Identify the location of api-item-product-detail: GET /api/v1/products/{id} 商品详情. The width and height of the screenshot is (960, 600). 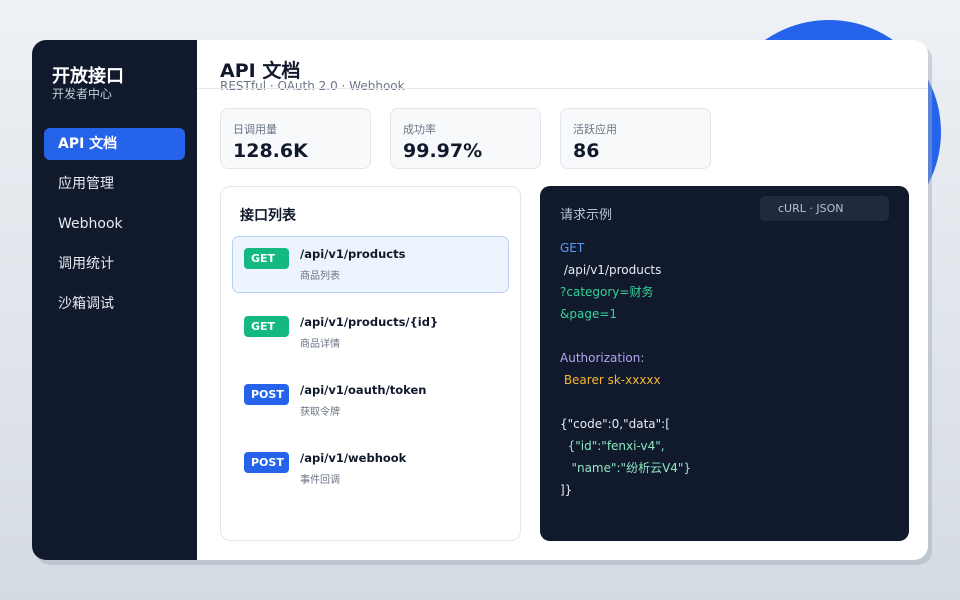
(370, 332).